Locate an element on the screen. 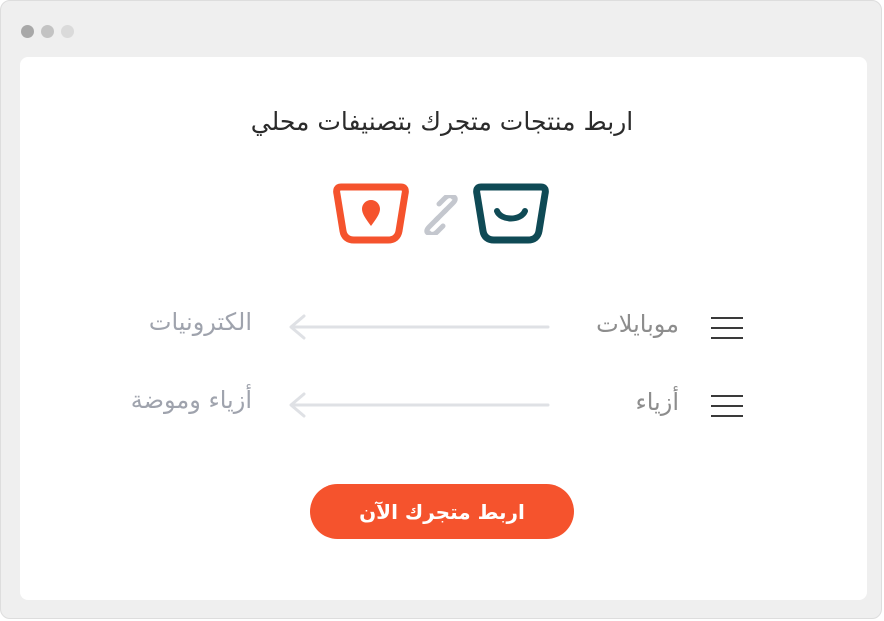 This screenshot has width=884, height=621. target-category-label: أزياء وموضة is located at coordinates (191, 400).